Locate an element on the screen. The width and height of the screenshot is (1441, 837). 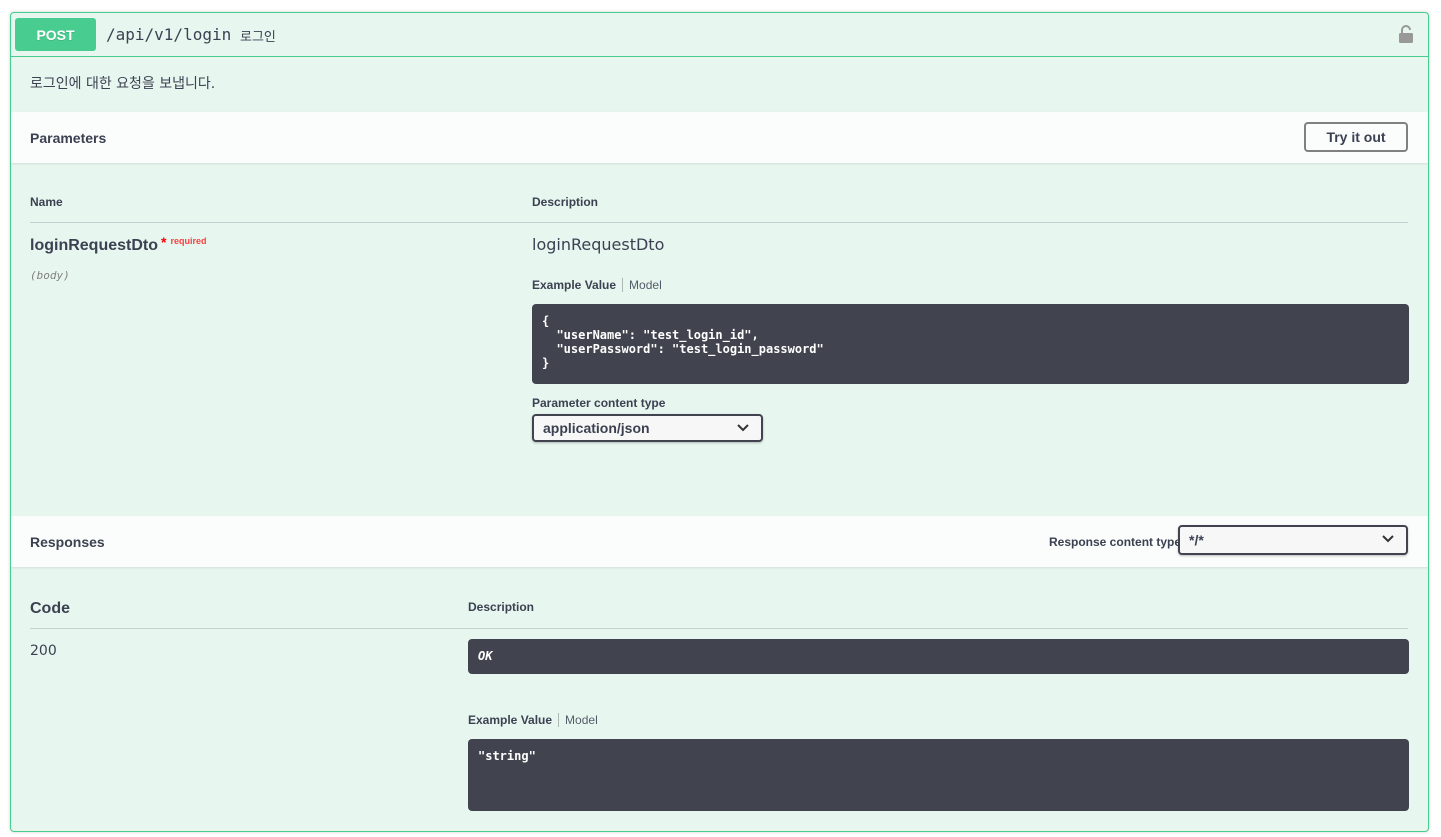
param-content-type-value: application/json is located at coordinates (596, 428).